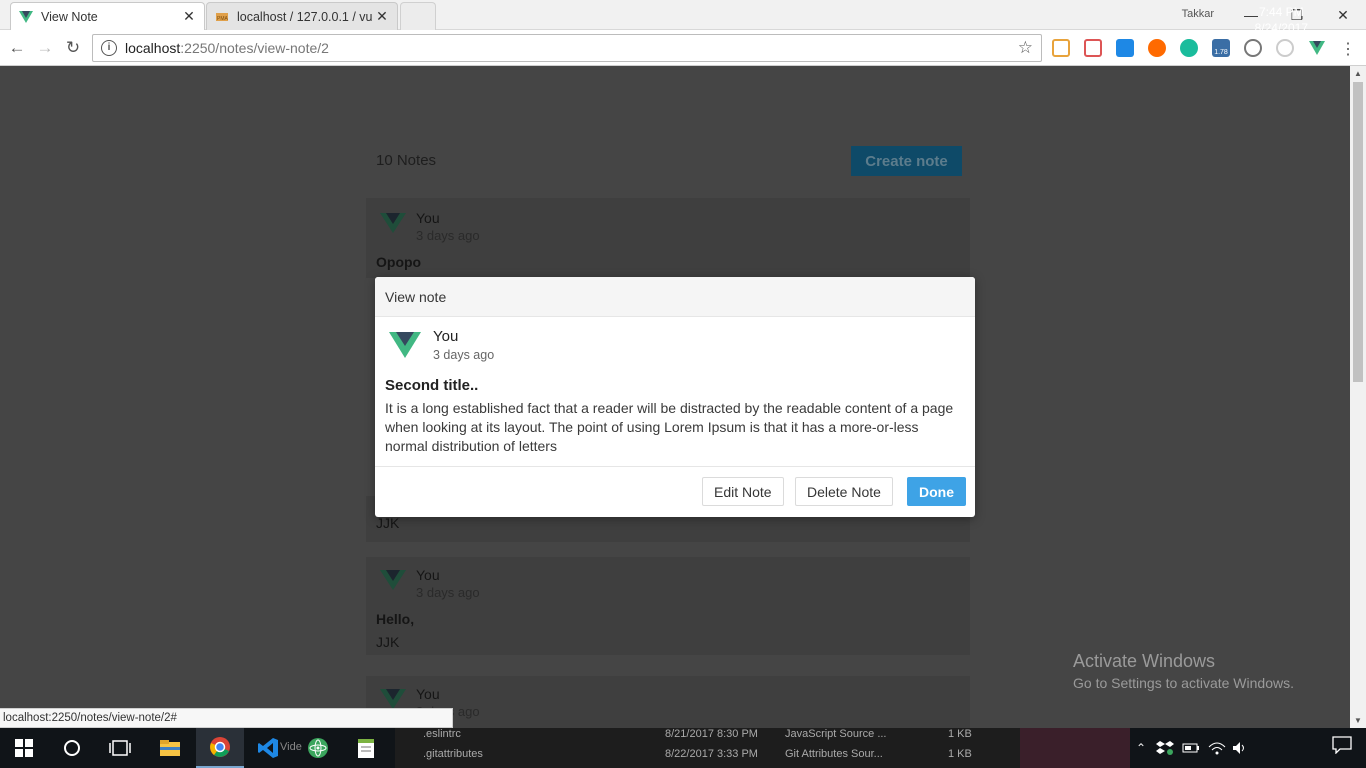 Image resolution: width=1366 pixels, height=768 pixels. I want to click on notepad-icon, so click(366, 748).